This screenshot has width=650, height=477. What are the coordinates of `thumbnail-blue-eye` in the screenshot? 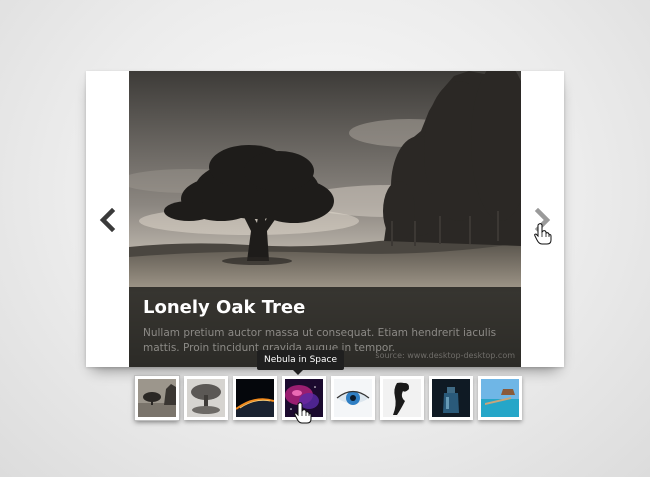 It's located at (353, 398).